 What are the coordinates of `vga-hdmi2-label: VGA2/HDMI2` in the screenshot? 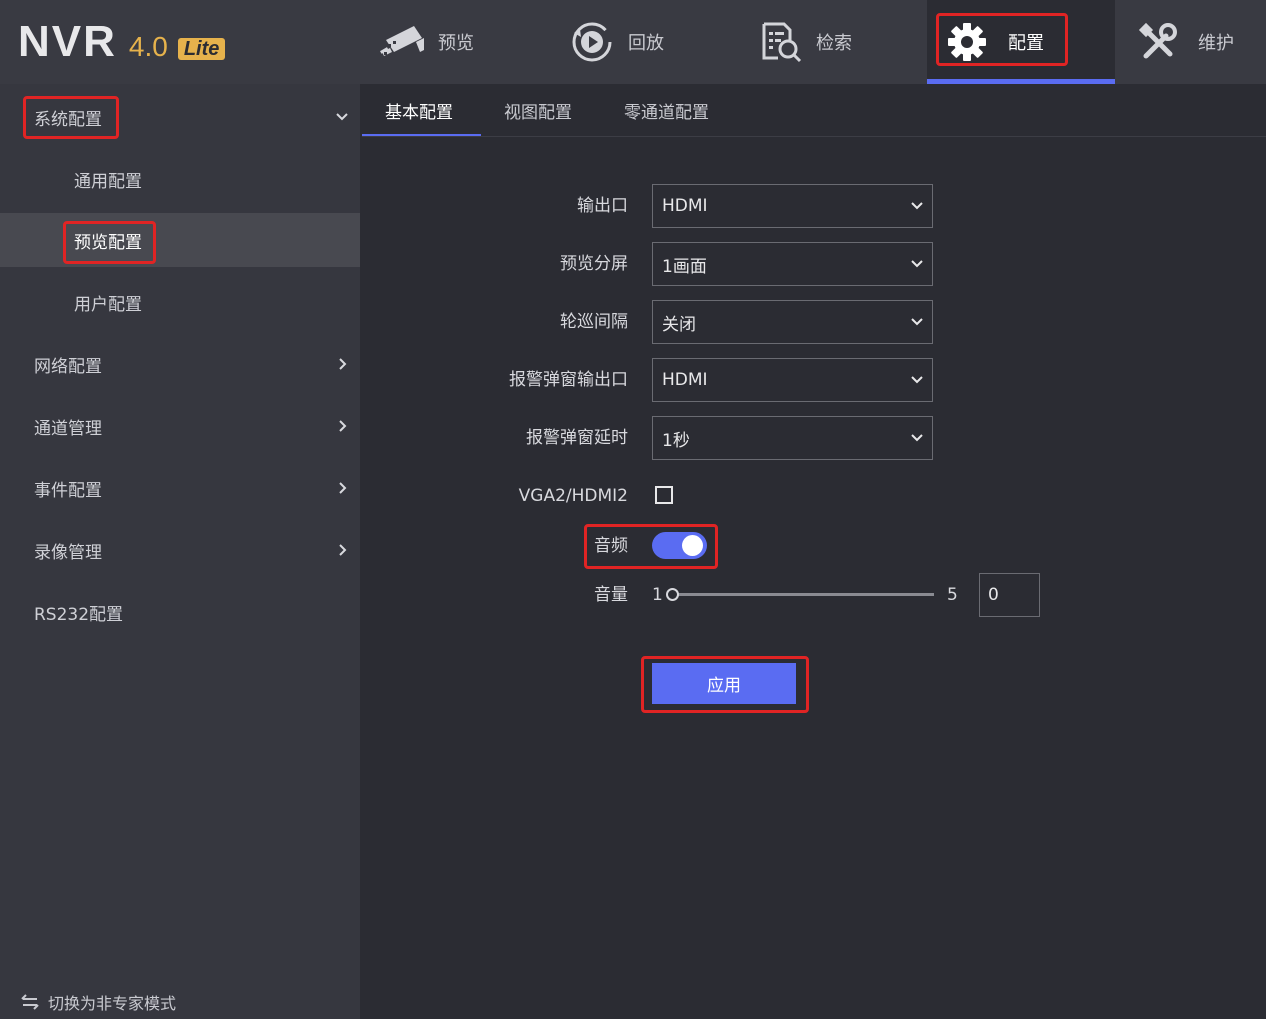 It's located at (573, 496).